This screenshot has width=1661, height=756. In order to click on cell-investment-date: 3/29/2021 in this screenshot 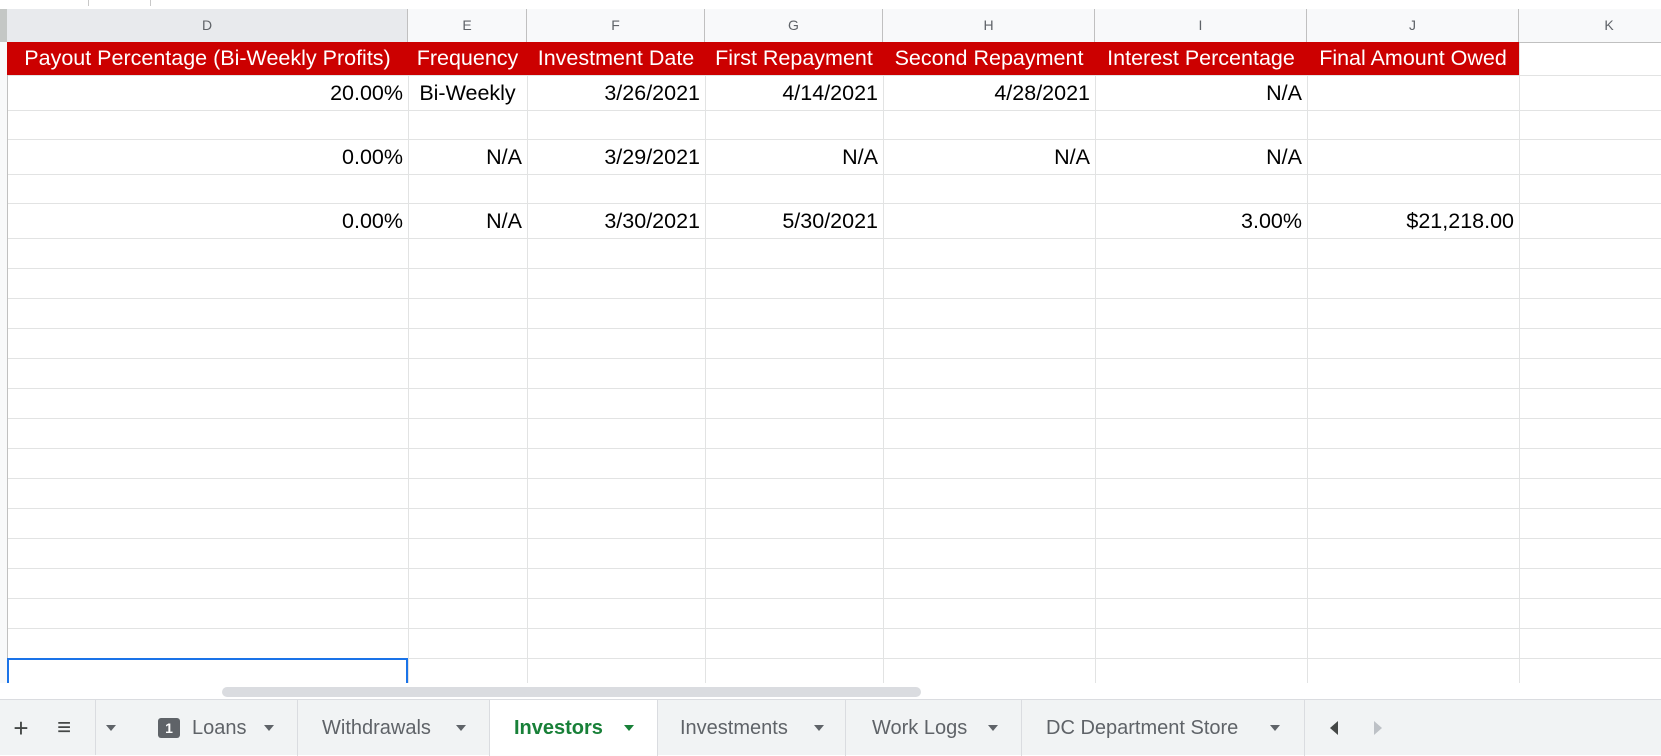, I will do `click(616, 157)`.